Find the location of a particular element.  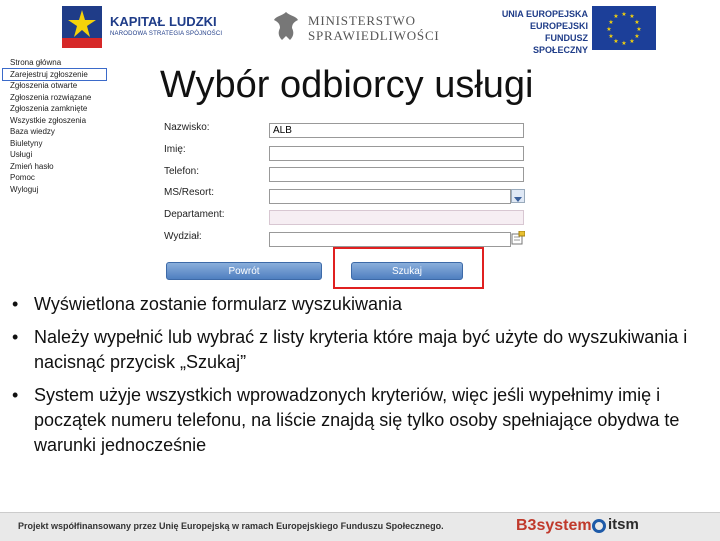

sidebar-item-register-ticket: Zarejestruj zgłoszenie is located at coordinates (54, 74).